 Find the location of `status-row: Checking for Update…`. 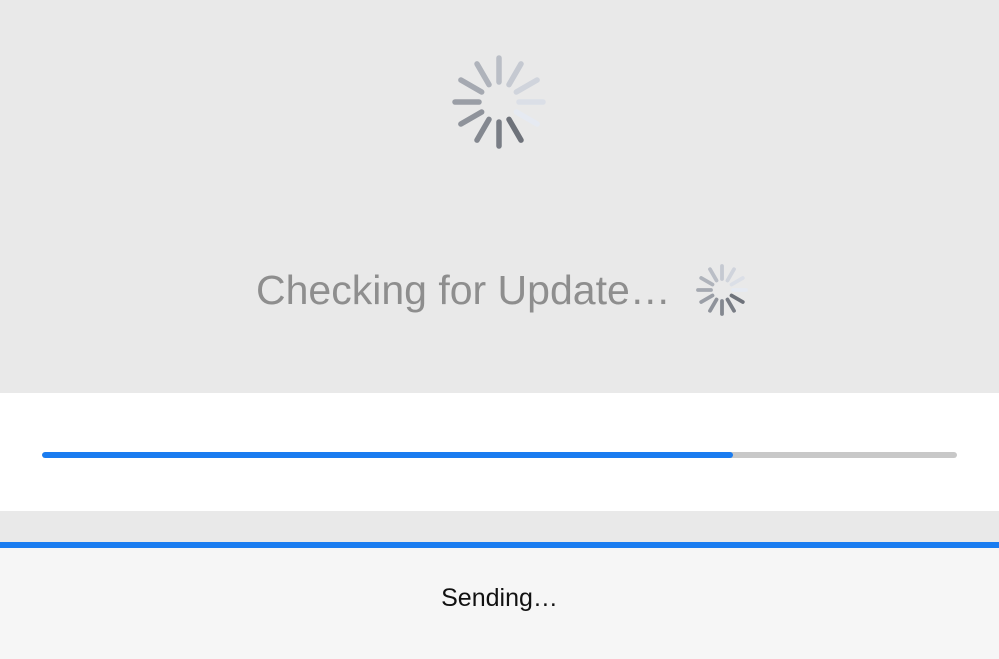

status-row: Checking for Update… is located at coordinates (499, 290).